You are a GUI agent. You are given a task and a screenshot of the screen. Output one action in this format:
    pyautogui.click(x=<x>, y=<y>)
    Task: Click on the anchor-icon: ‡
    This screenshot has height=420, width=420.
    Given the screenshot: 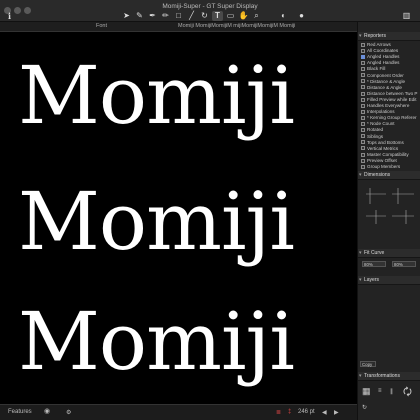 What is the action you would take?
    pyautogui.click(x=289, y=412)
    